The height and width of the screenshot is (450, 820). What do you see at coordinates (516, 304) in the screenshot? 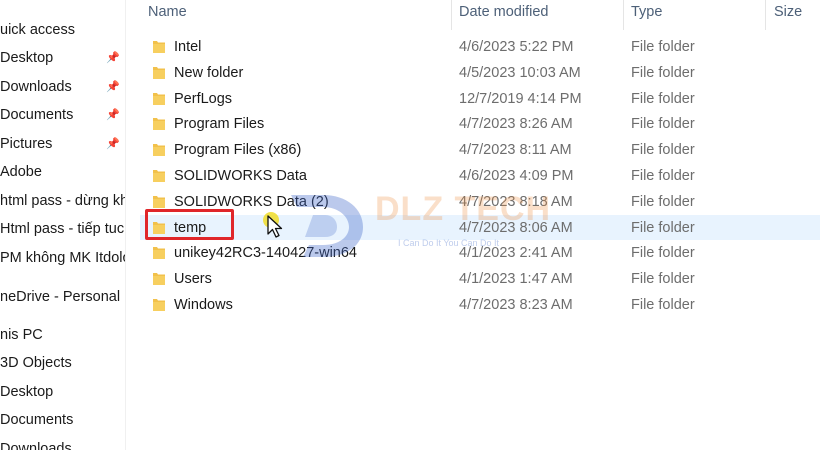
I see `file-date-modified: 4/7/2023 8:23 AM` at bounding box center [516, 304].